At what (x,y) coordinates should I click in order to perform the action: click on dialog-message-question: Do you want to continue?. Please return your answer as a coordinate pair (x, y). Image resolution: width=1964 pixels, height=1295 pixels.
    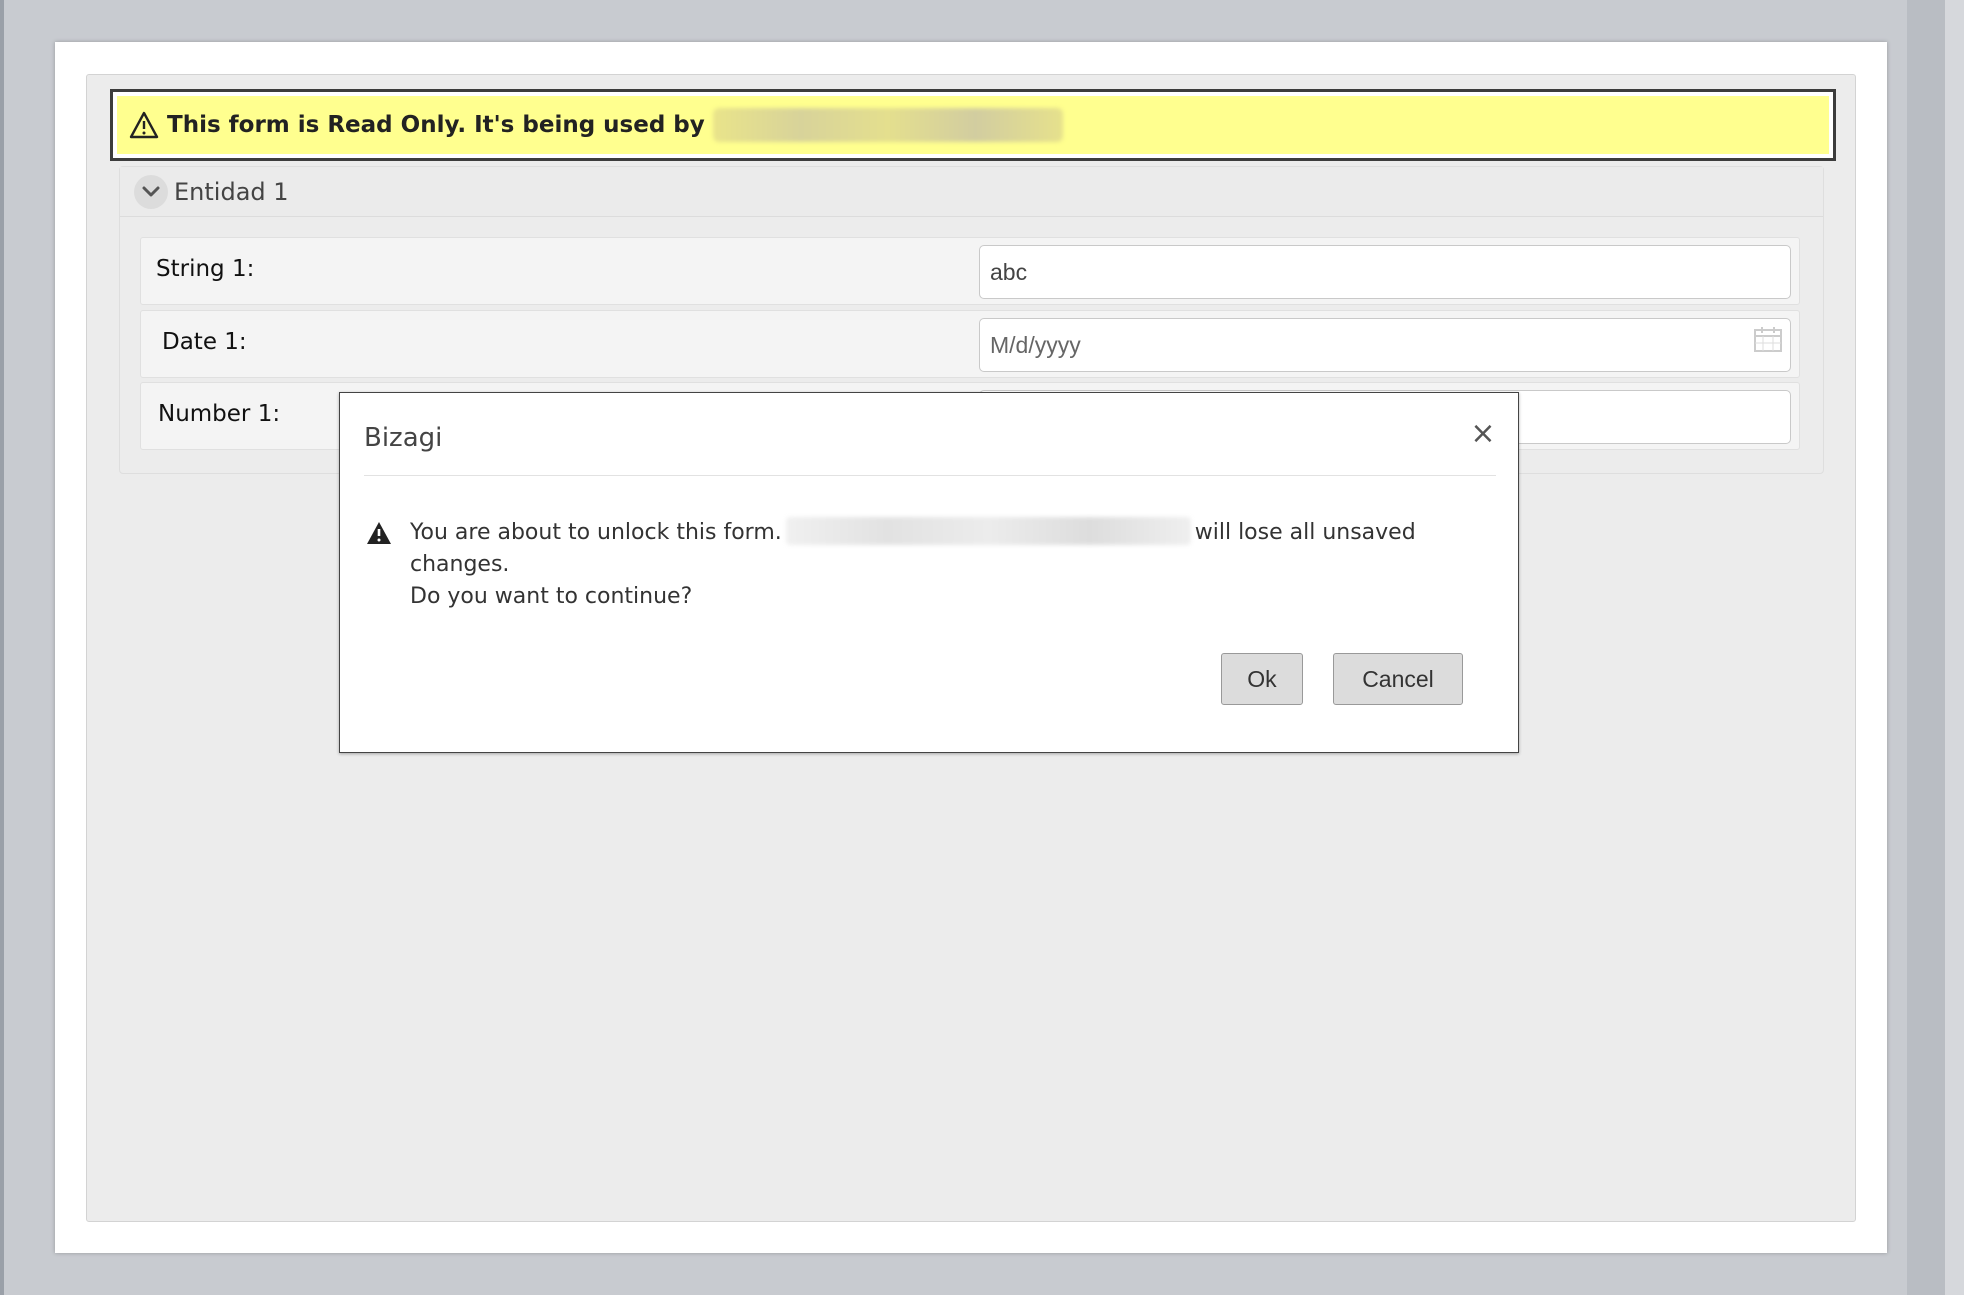
    Looking at the image, I should click on (551, 596).